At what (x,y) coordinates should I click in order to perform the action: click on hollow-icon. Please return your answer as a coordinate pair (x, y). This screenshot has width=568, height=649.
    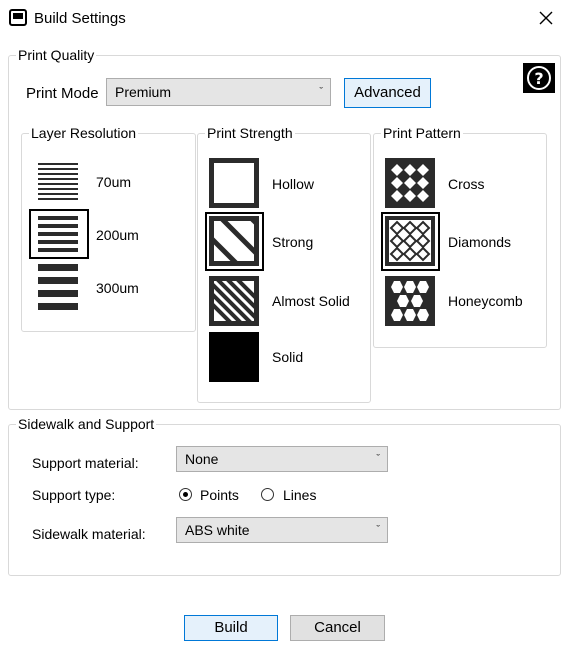
    Looking at the image, I should click on (234, 183).